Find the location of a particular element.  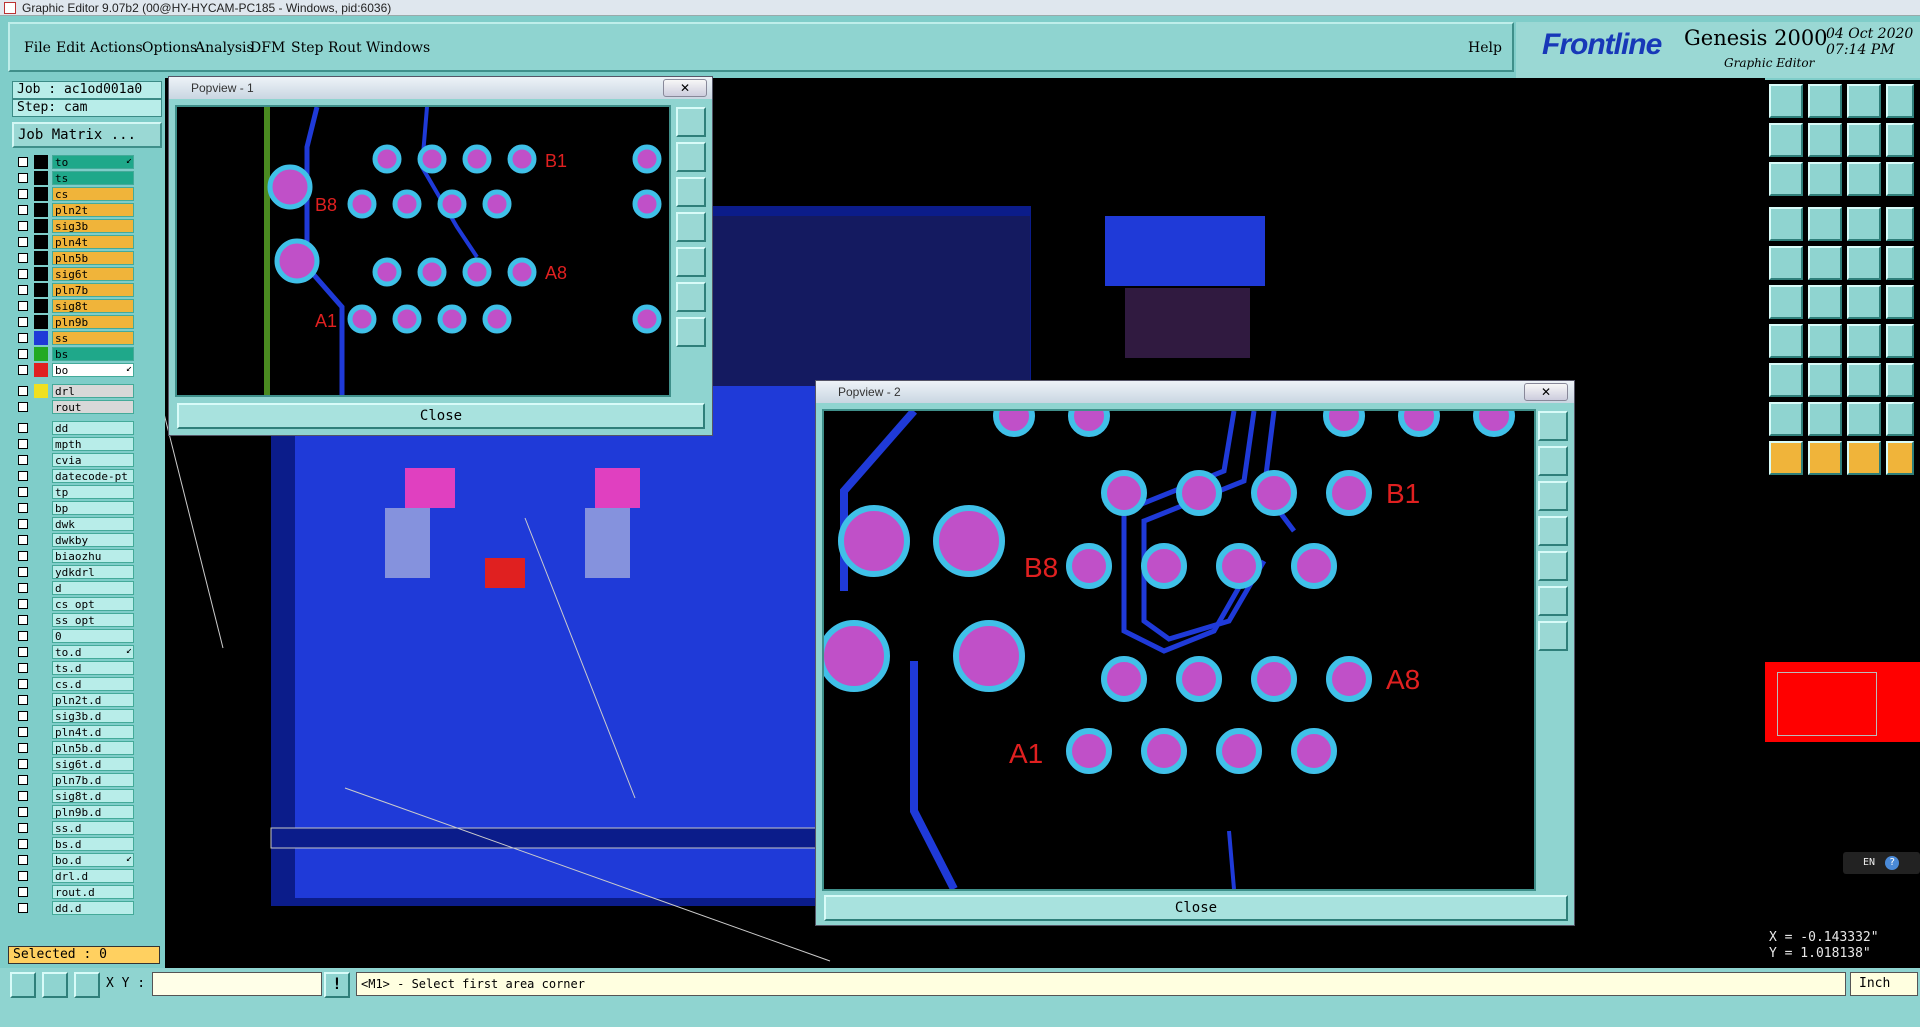

layer-row: ts.d is located at coordinates (89, 668).